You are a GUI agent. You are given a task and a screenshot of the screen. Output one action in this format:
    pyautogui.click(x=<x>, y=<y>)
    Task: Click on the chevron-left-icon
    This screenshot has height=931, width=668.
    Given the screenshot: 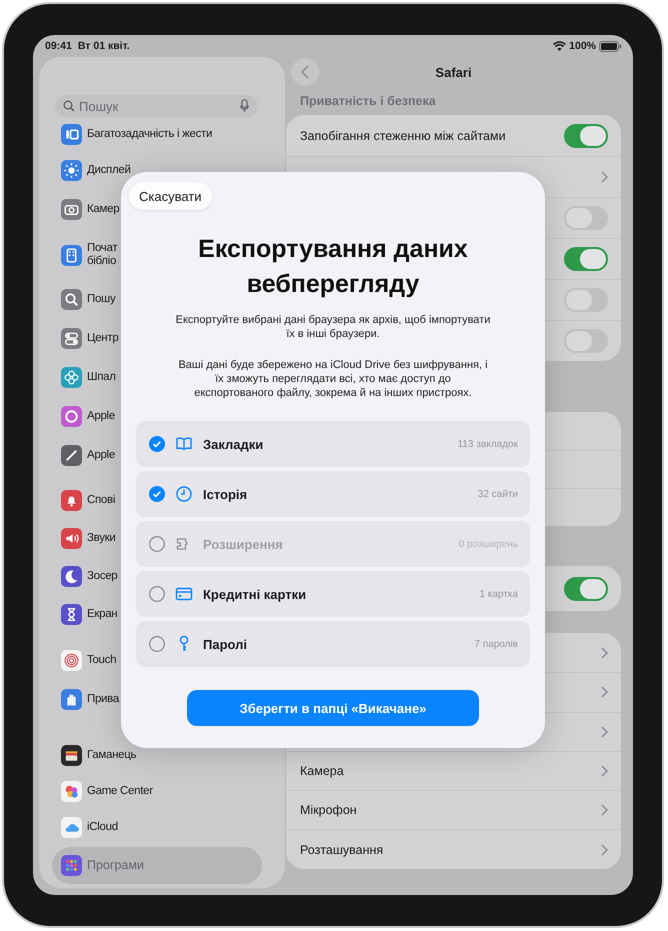 What is the action you would take?
    pyautogui.click(x=305, y=72)
    